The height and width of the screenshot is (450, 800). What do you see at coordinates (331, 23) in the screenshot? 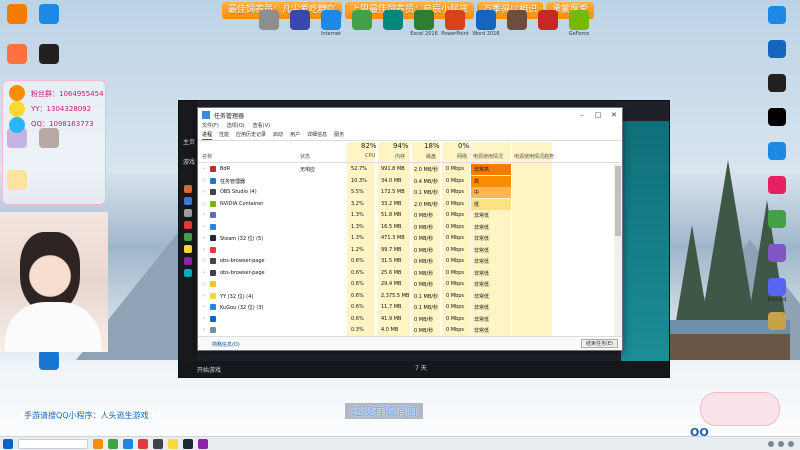
I see `desktop-shortcut: Internet Explorer` at bounding box center [331, 23].